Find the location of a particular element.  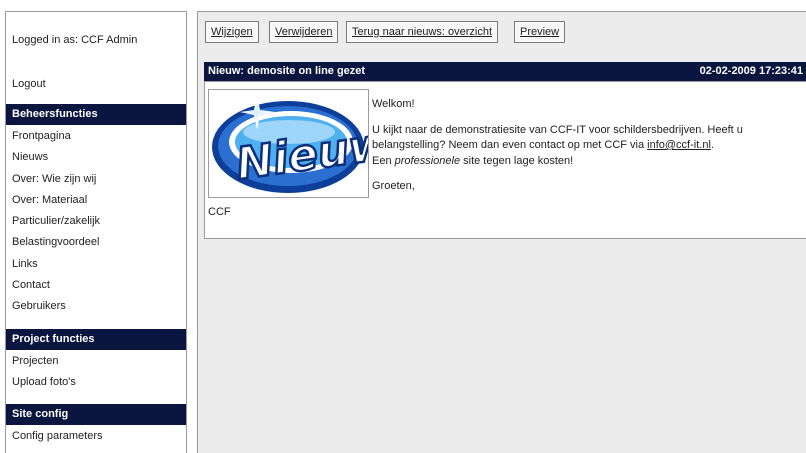

delete-button: Verwijderen is located at coordinates (304, 32).